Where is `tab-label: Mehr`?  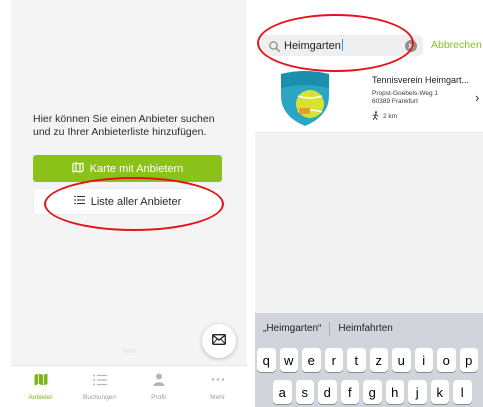 tab-label: Mehr is located at coordinates (217, 397).